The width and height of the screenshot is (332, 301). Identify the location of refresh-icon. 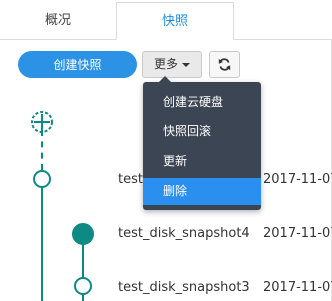
(224, 64).